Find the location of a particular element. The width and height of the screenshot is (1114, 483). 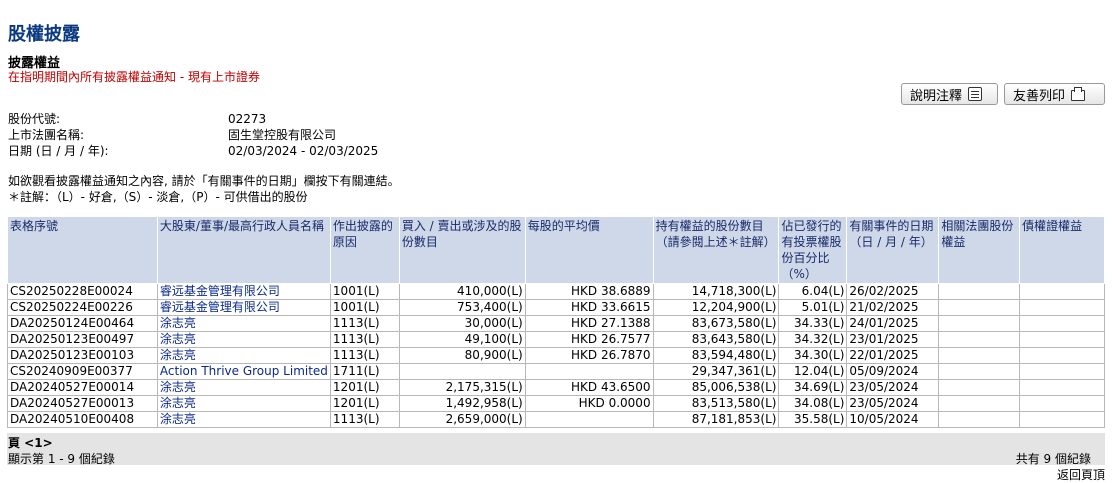

cell-event-date: 26/02/2025 is located at coordinates (893, 291).